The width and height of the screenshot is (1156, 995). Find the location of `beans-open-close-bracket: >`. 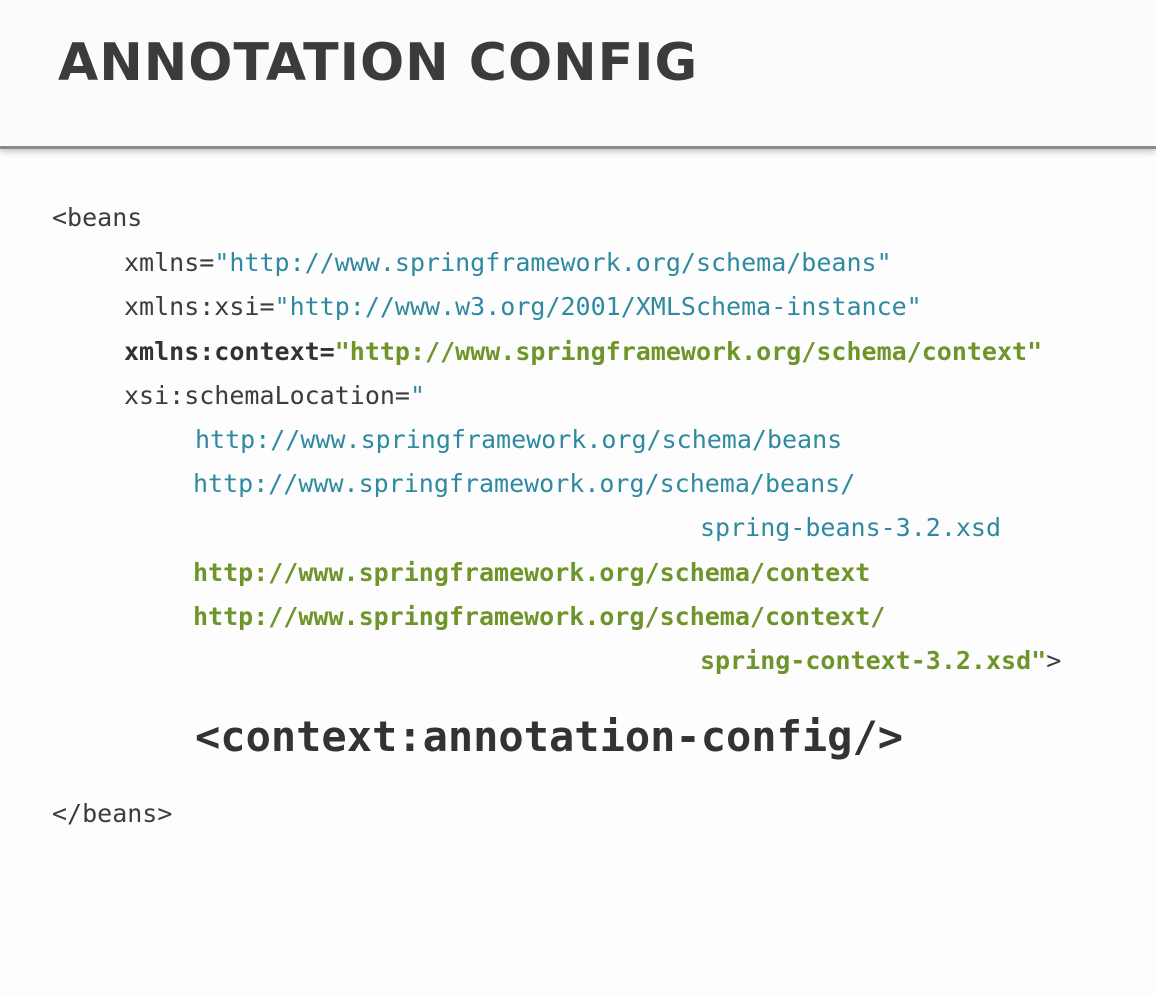

beans-open-close-bracket: > is located at coordinates (1054, 660).